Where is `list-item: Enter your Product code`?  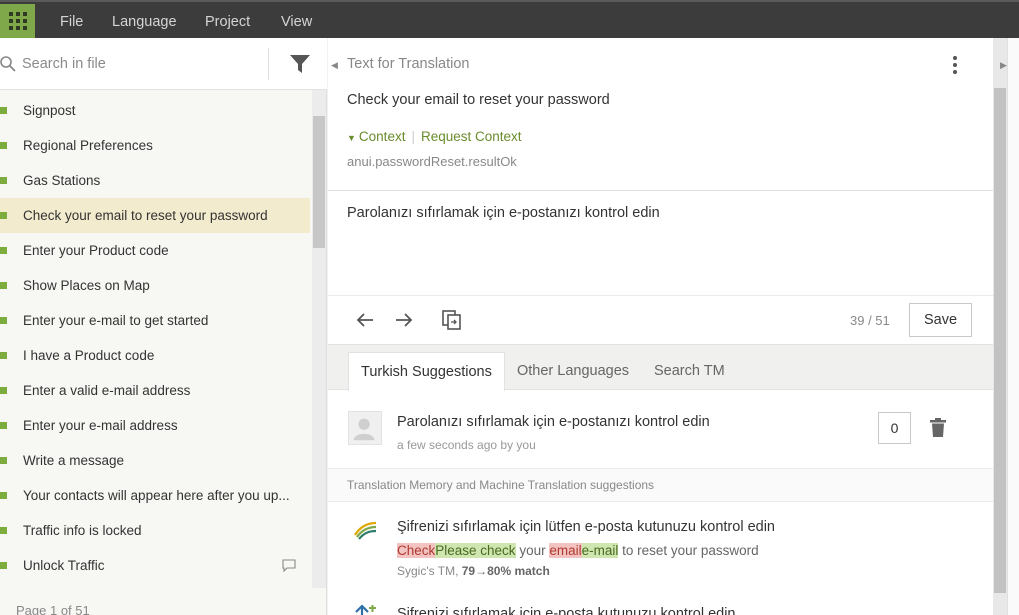
list-item: Enter your Product code is located at coordinates (155, 250).